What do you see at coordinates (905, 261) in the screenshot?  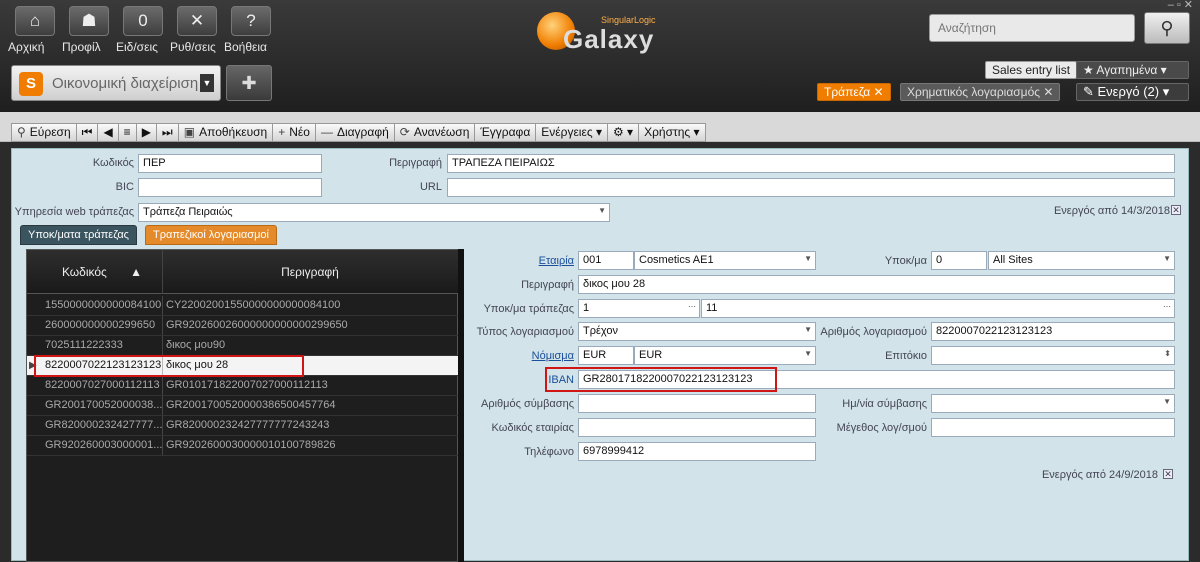 I see `branch-label: Υποκ/μα` at bounding box center [905, 261].